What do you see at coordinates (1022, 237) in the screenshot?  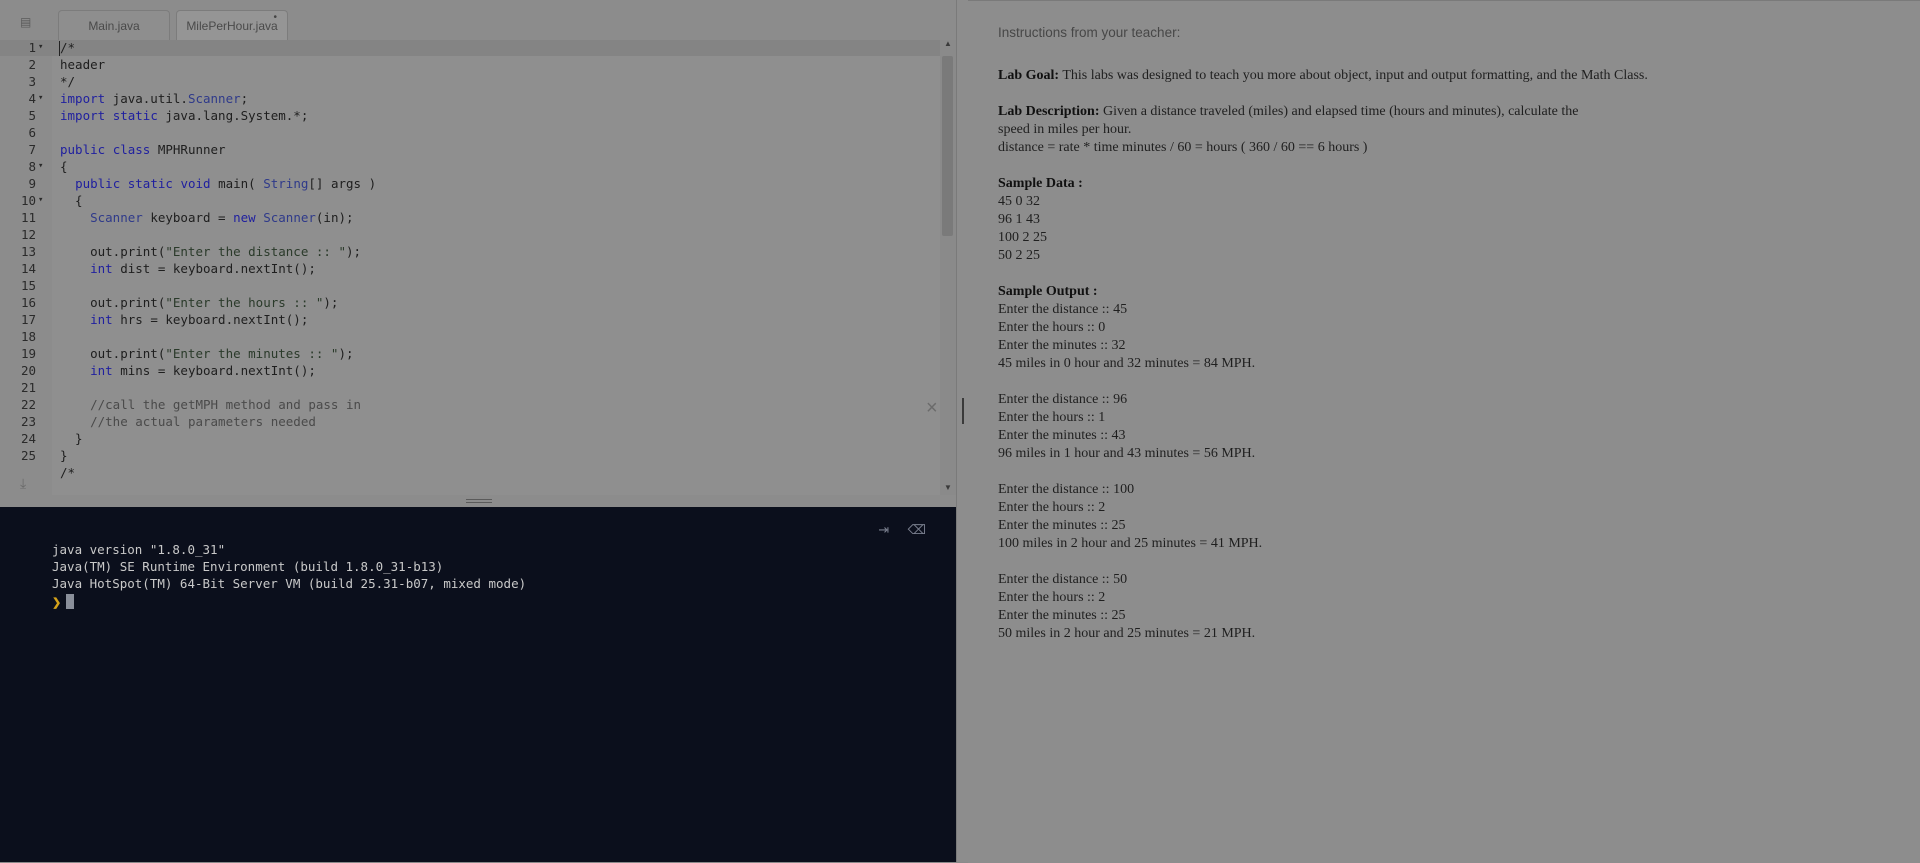 I see `sample-data-line: 100 2 25` at bounding box center [1022, 237].